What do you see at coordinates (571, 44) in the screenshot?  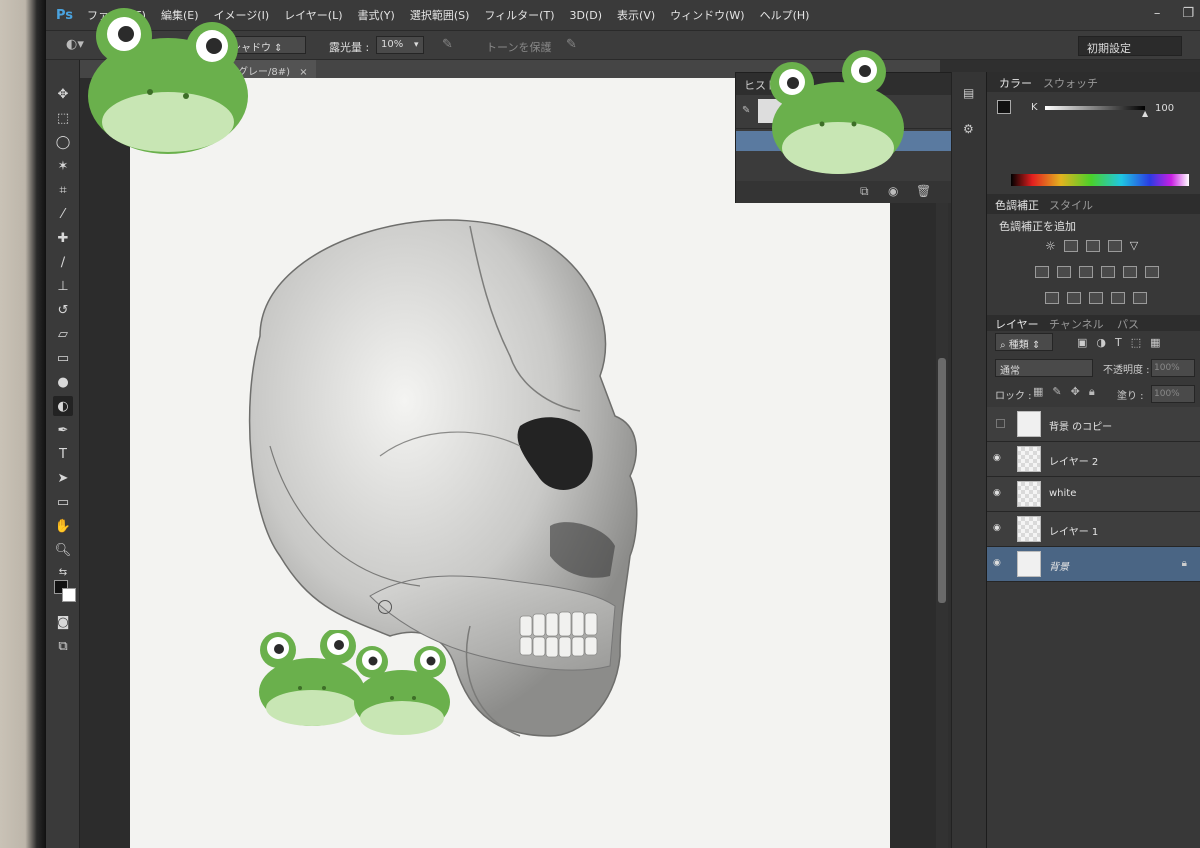 I see `pressure-icon: ✎` at bounding box center [571, 44].